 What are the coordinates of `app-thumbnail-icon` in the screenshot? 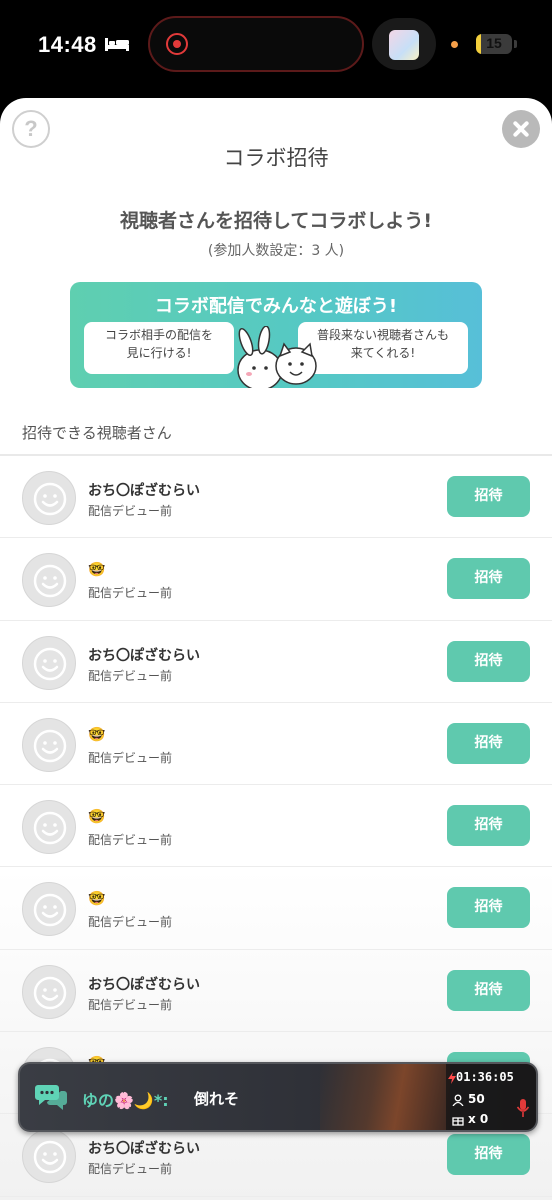 It's located at (404, 45).